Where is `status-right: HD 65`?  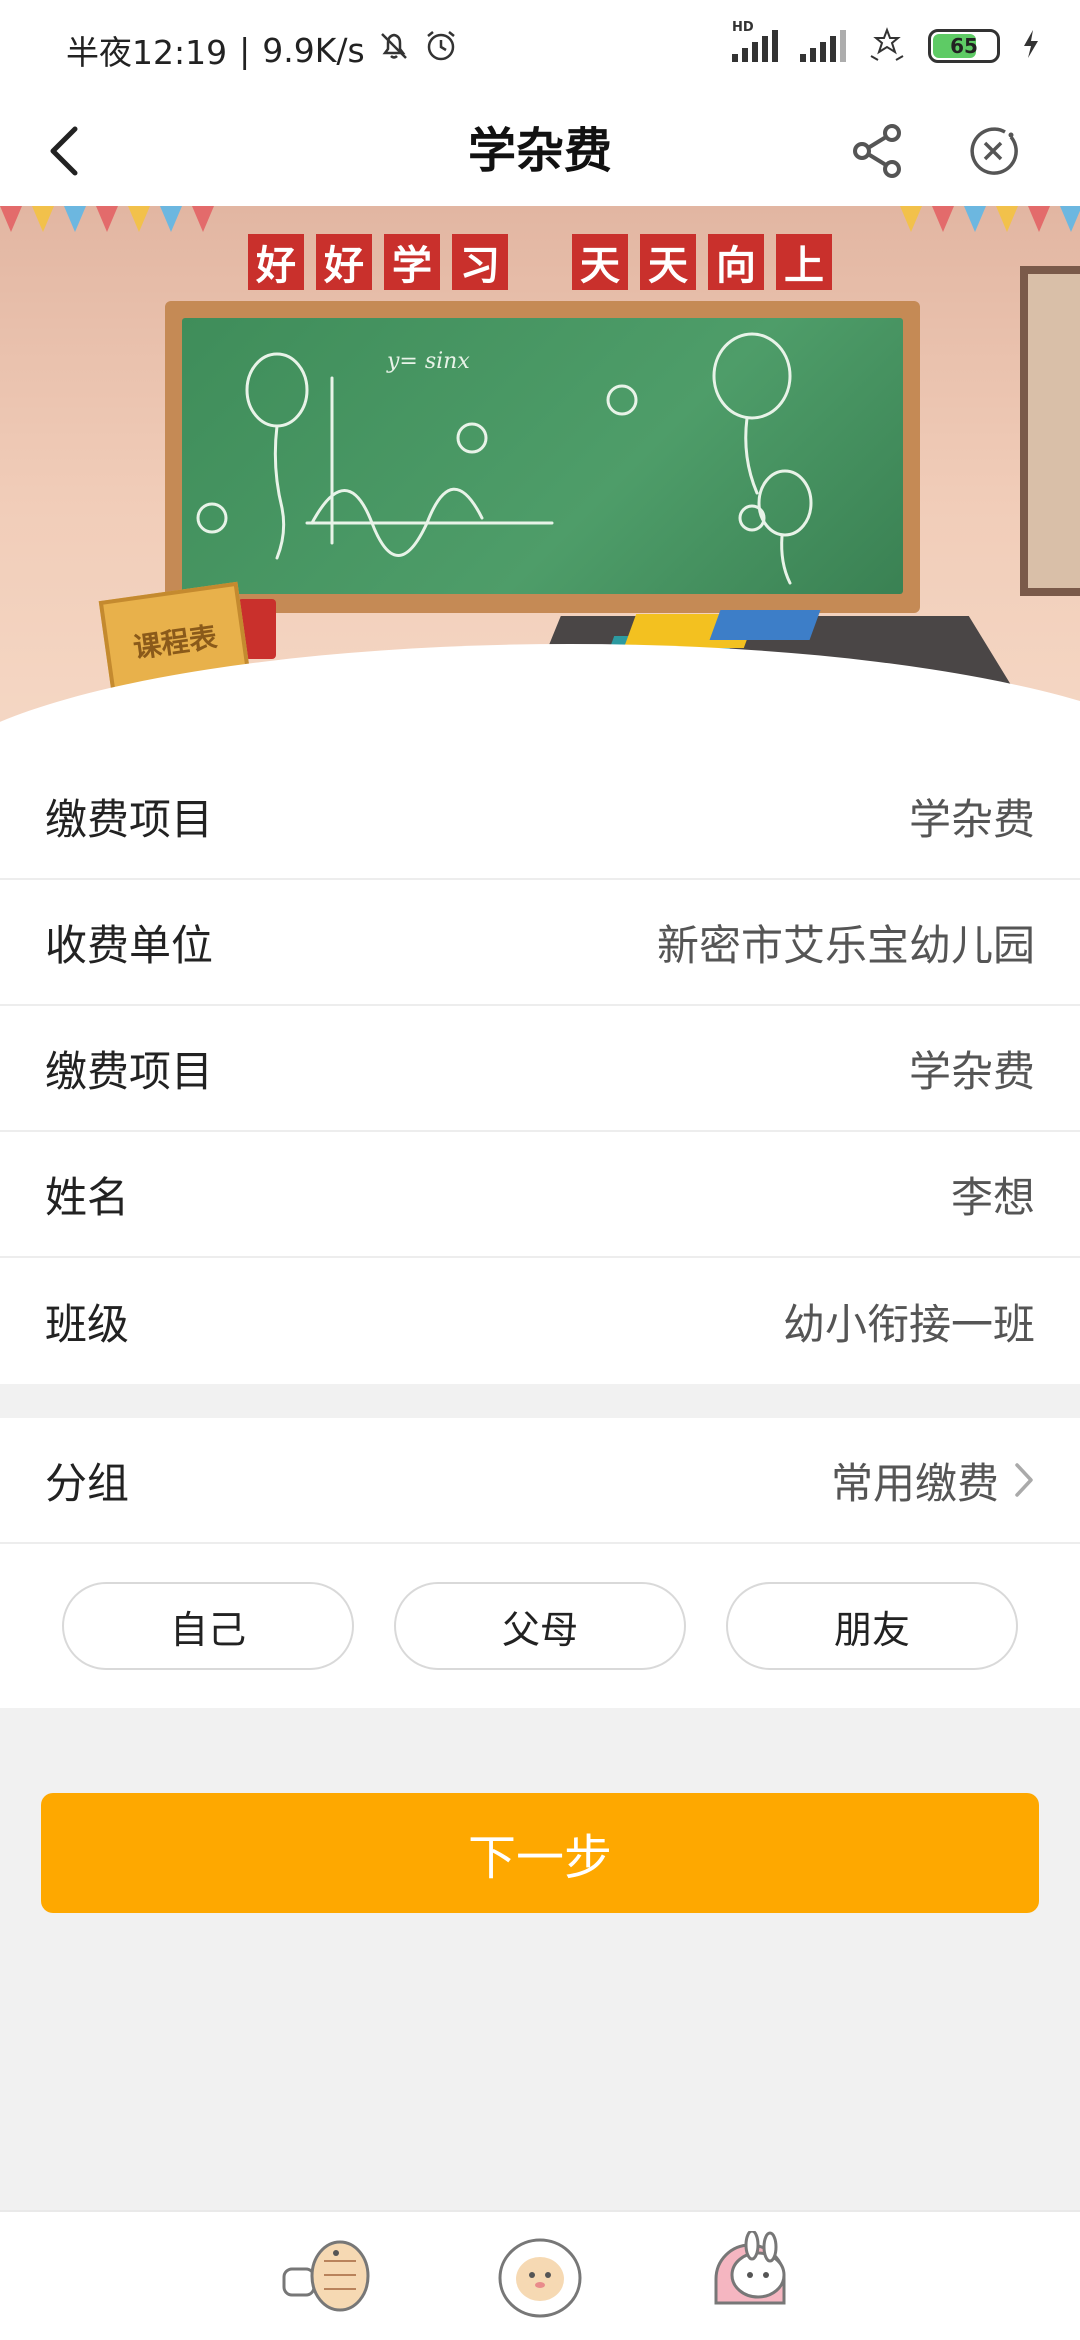
status-right: HD 65 is located at coordinates (886, 43).